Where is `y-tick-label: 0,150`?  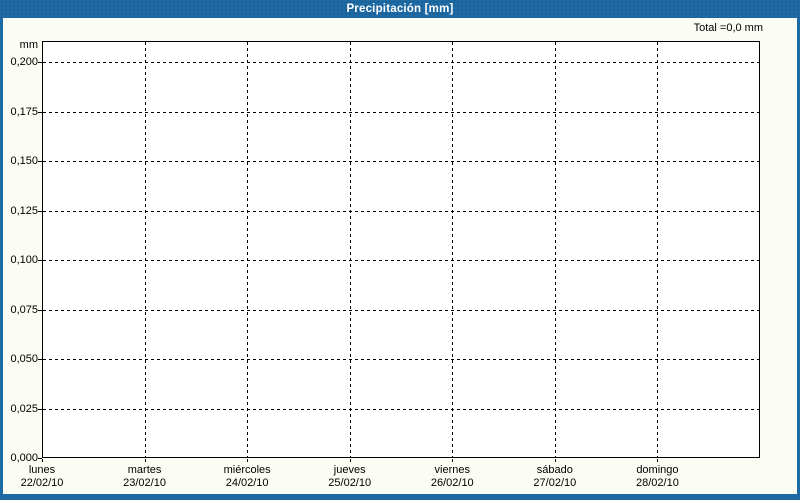 y-tick-label: 0,150 is located at coordinates (24, 161).